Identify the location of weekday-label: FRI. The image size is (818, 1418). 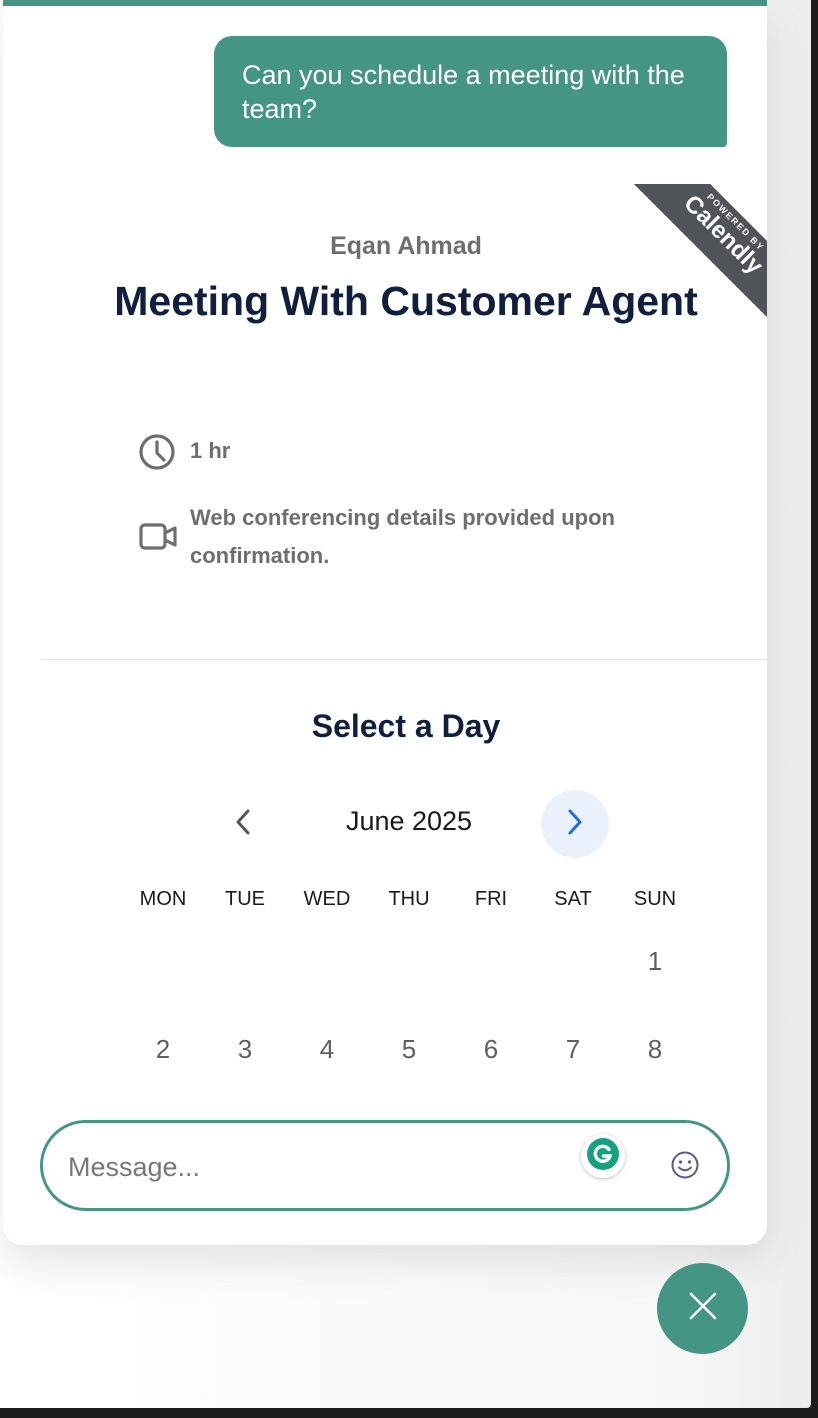
(491, 899).